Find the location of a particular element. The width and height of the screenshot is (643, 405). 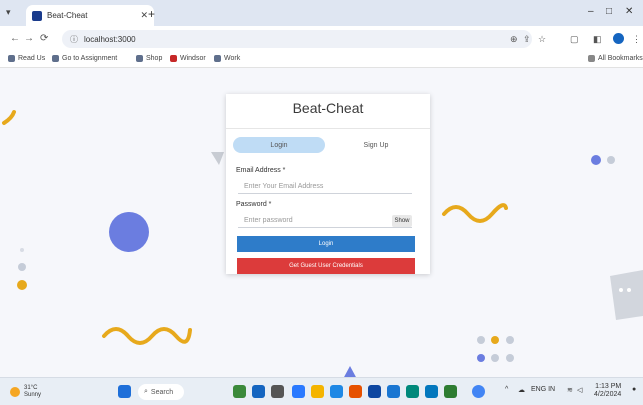

file-explorer-icon is located at coordinates (317, 391).